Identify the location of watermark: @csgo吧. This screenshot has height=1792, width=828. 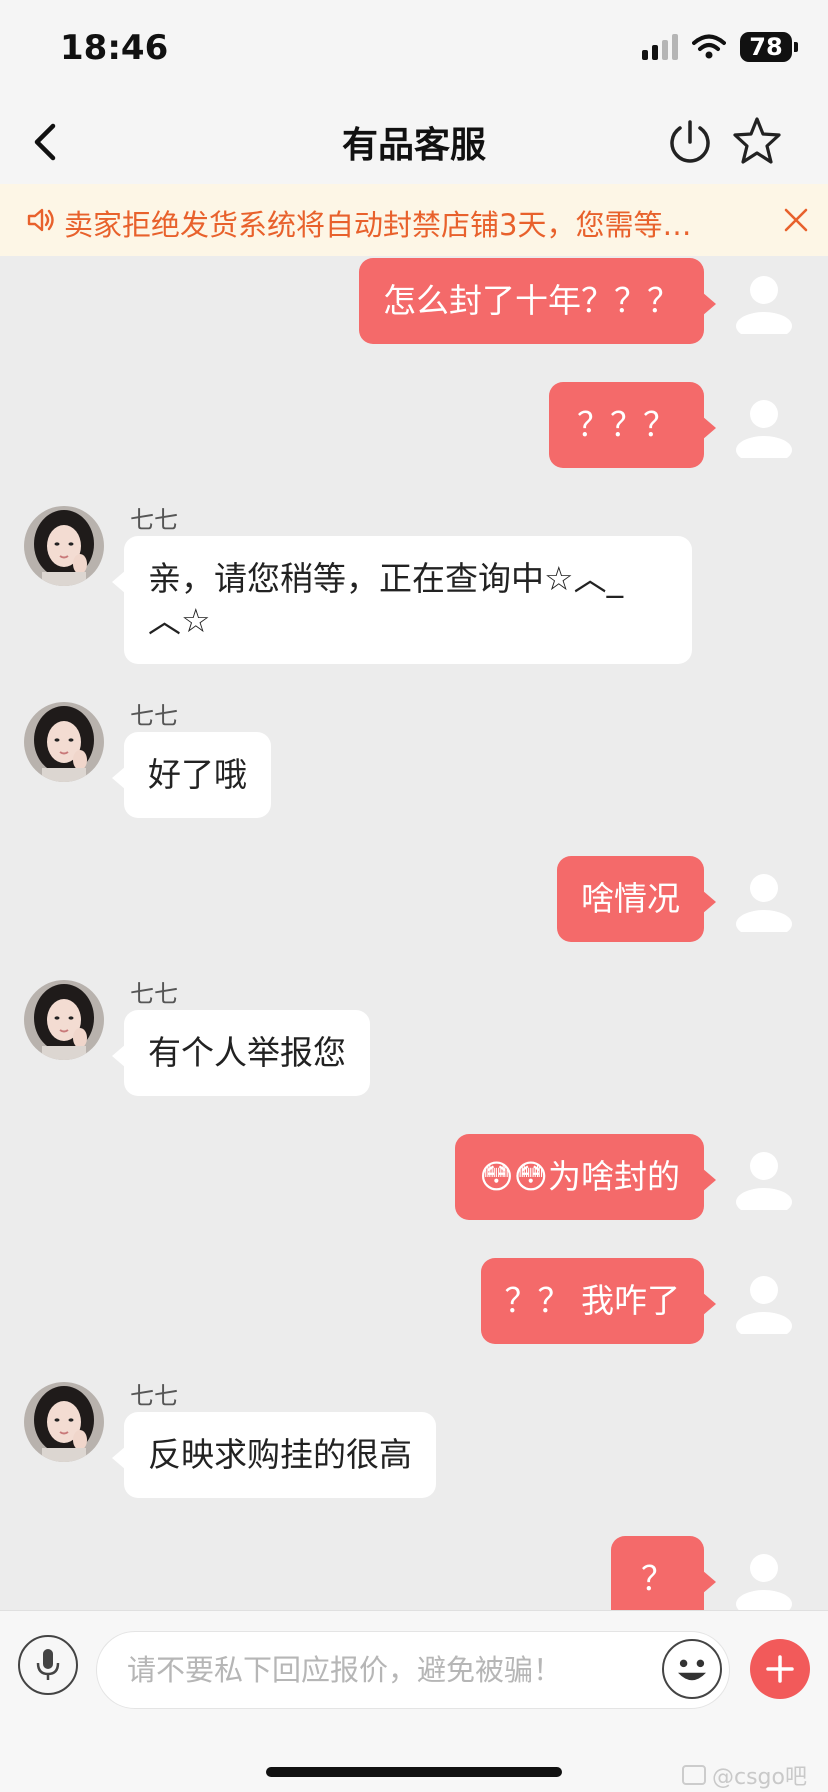
(744, 1775).